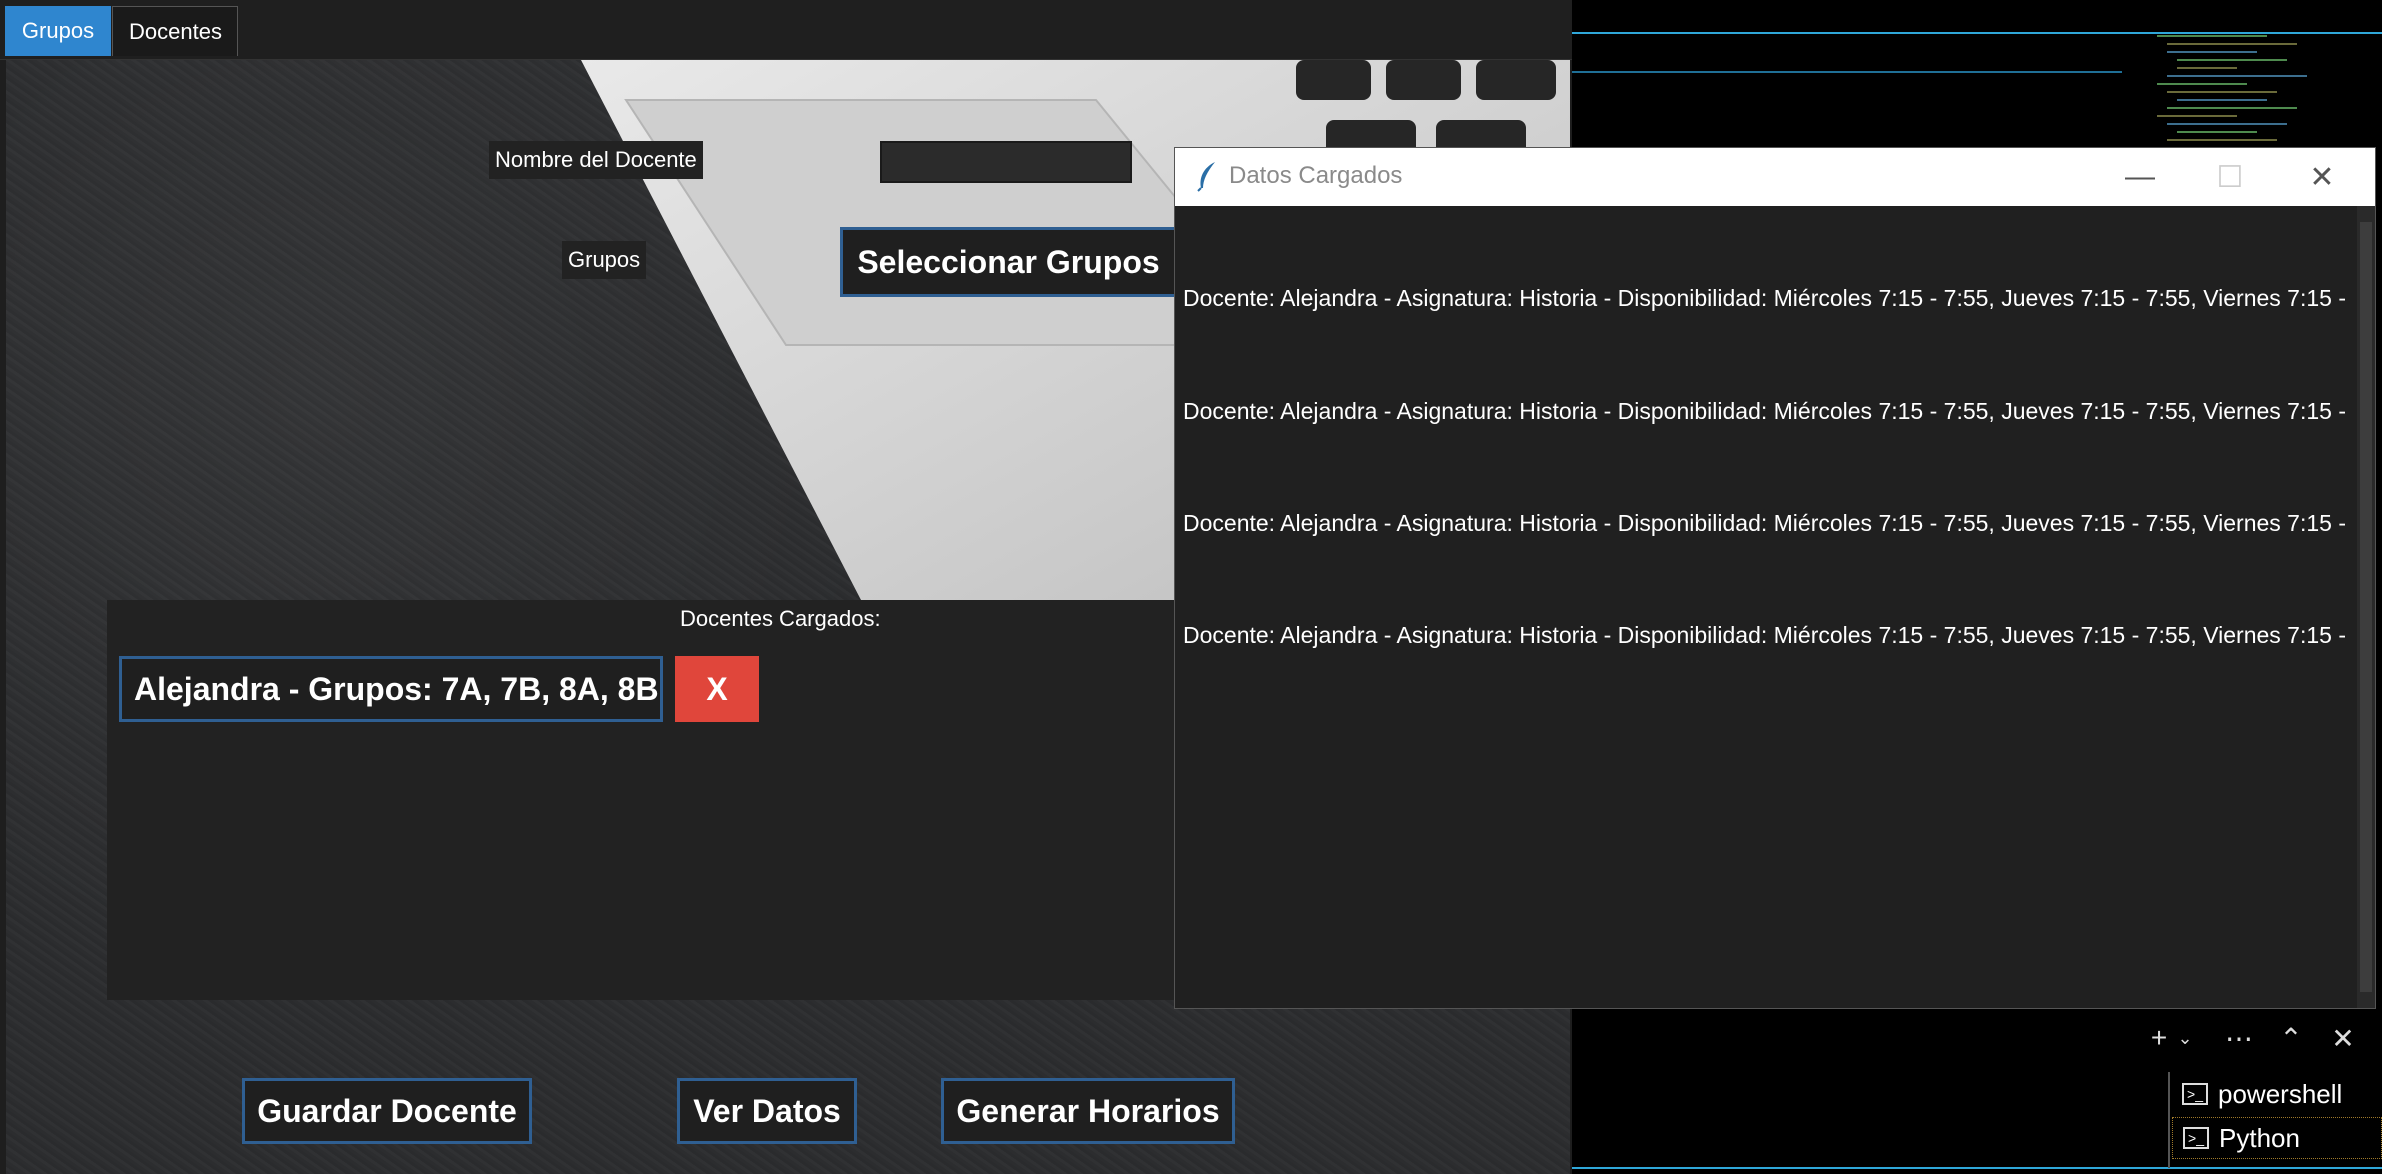 The width and height of the screenshot is (2382, 1174). What do you see at coordinates (1775, 177) in the screenshot?
I see `popup-title-bar: Datos Cargados — ☐ ✕` at bounding box center [1775, 177].